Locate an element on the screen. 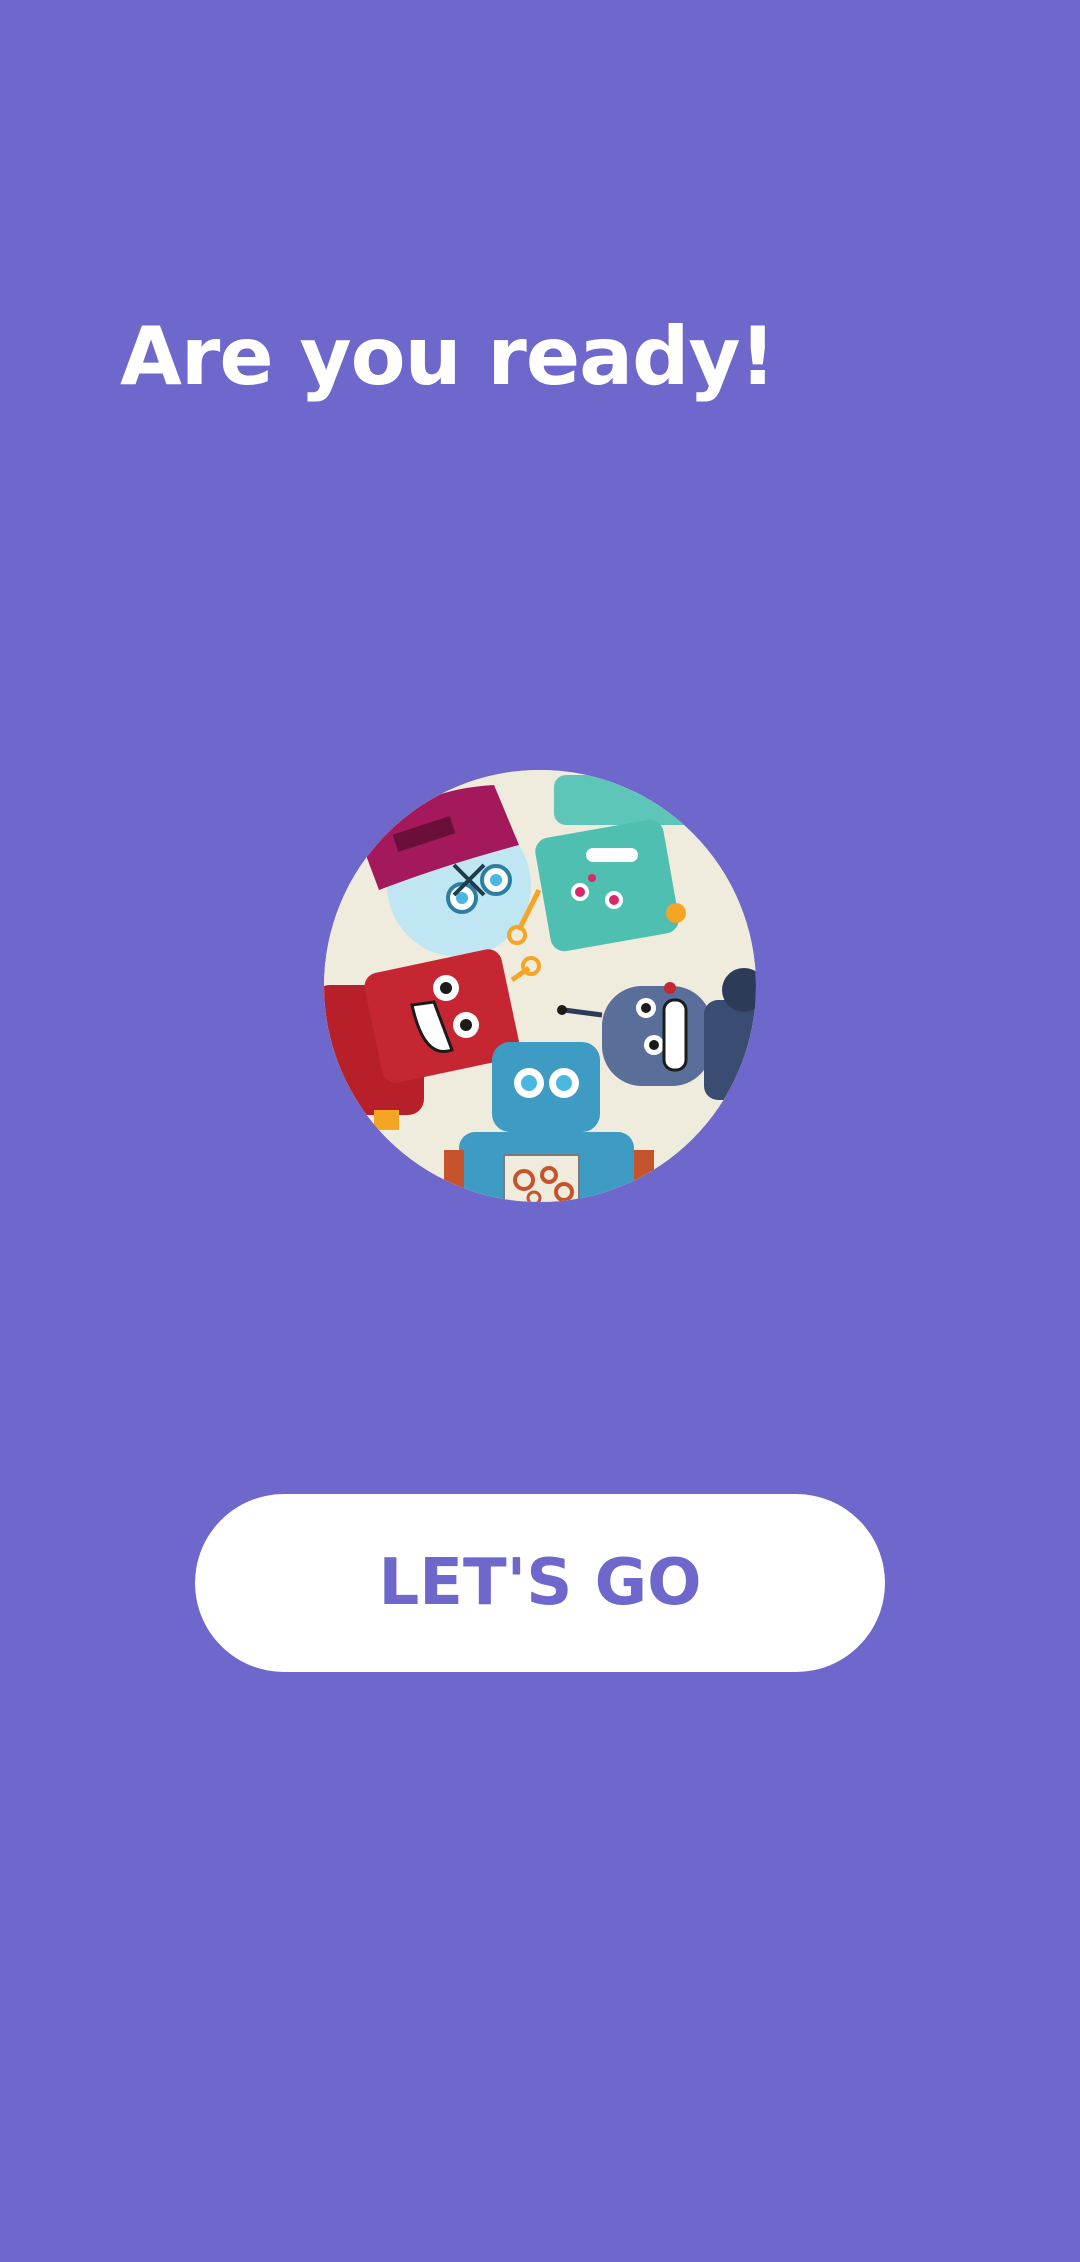  page-title: Are you ready! is located at coordinates (448, 356).